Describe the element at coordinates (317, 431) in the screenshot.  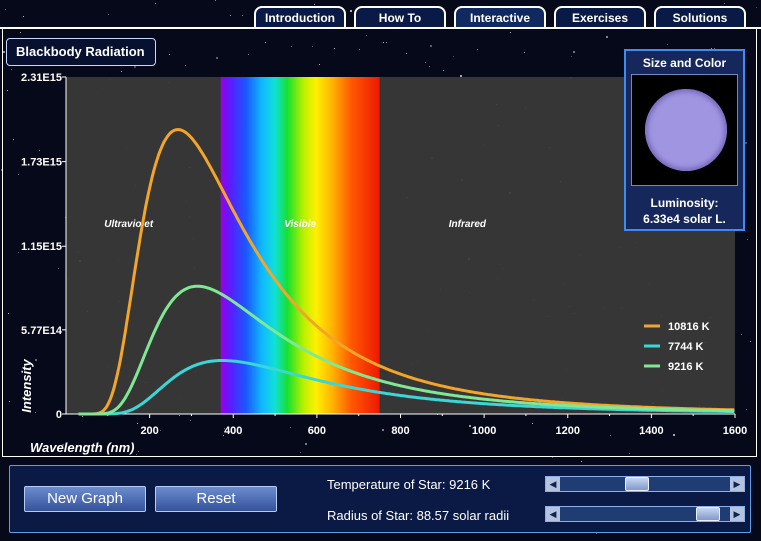
I see `x-tick-label: 600` at that location.